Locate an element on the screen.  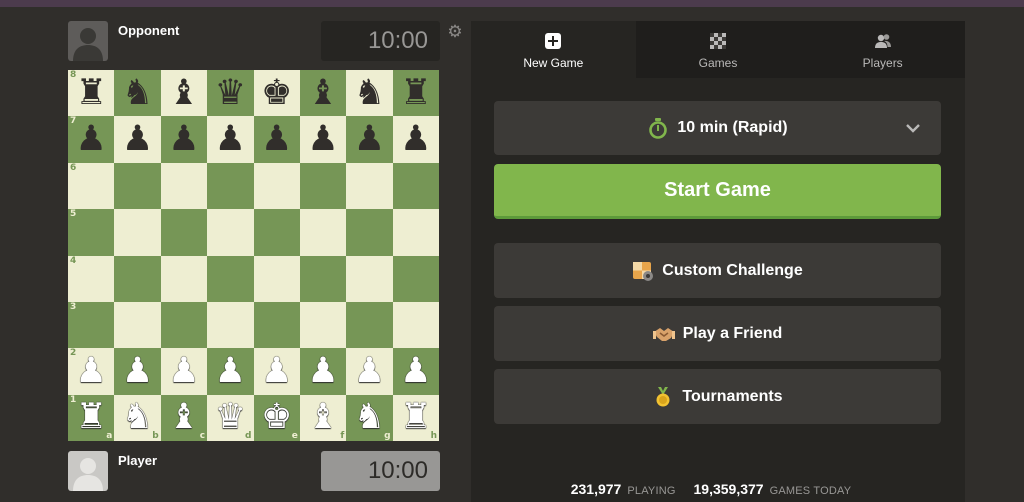
square-g7: ♟ is located at coordinates (369, 139).